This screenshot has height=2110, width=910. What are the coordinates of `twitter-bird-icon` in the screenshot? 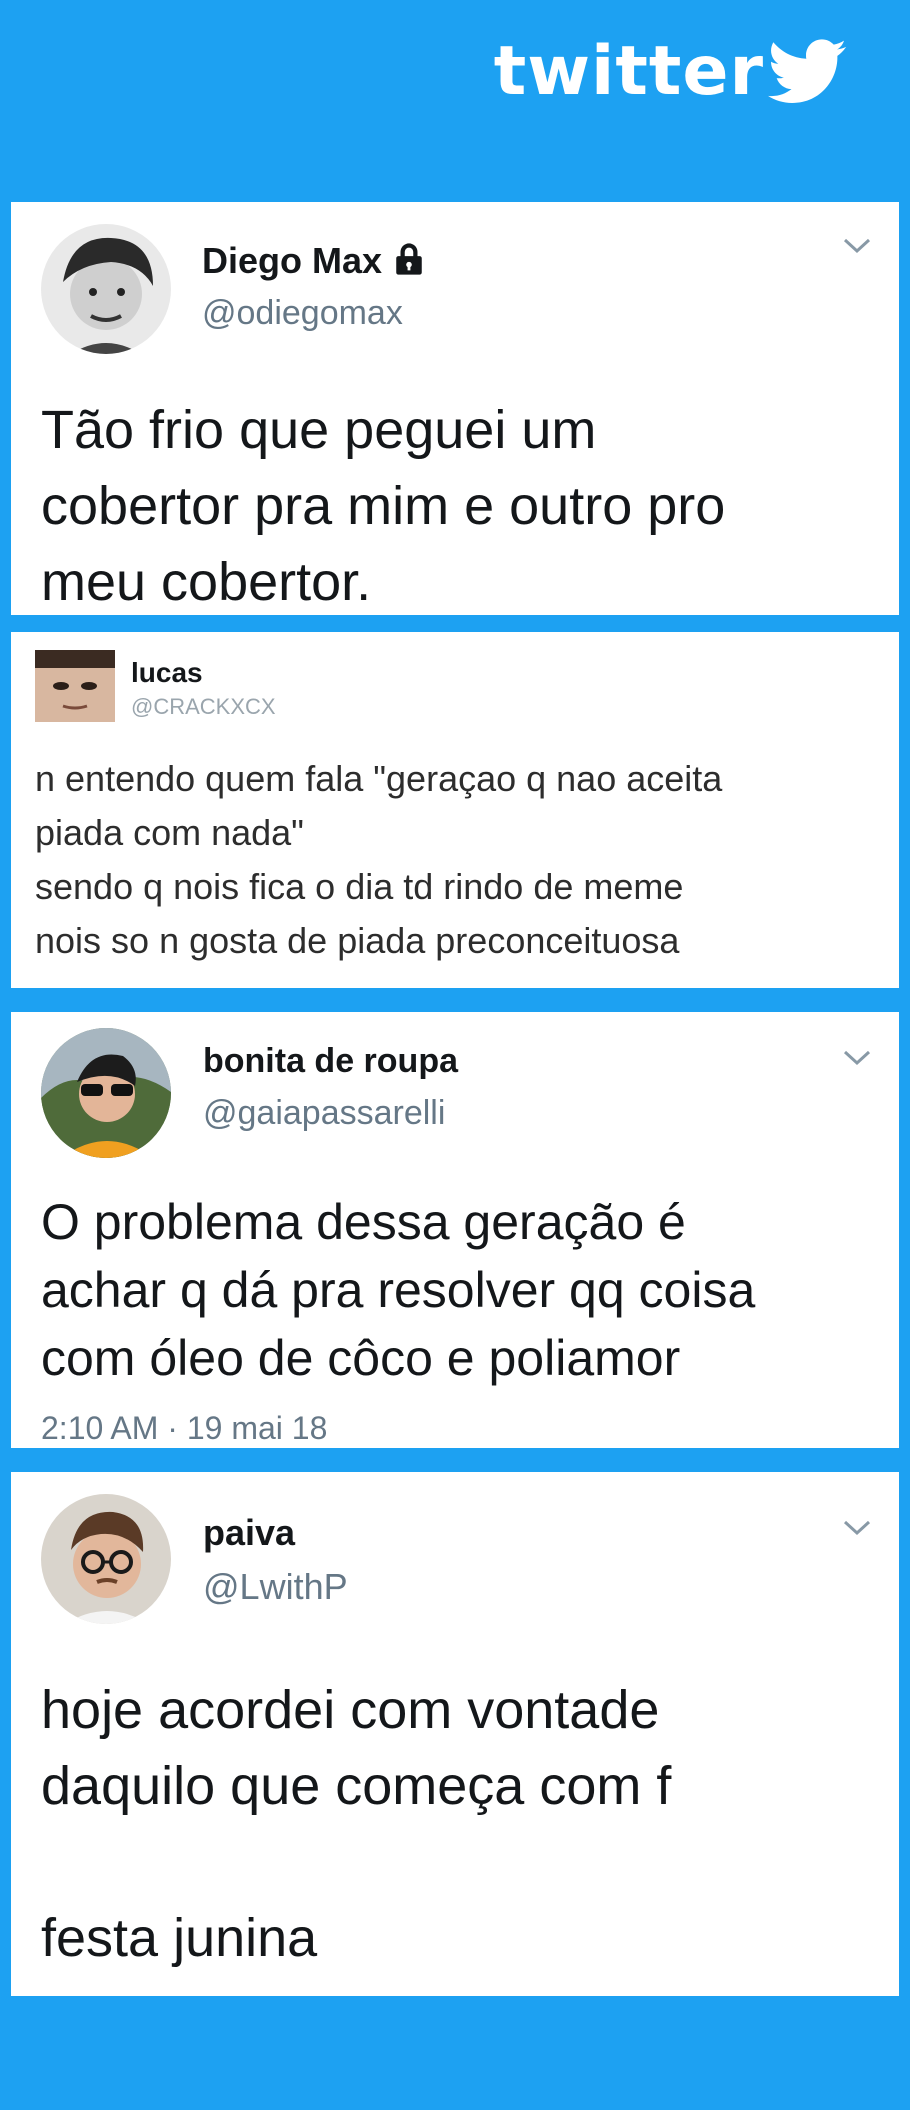 It's located at (807, 71).